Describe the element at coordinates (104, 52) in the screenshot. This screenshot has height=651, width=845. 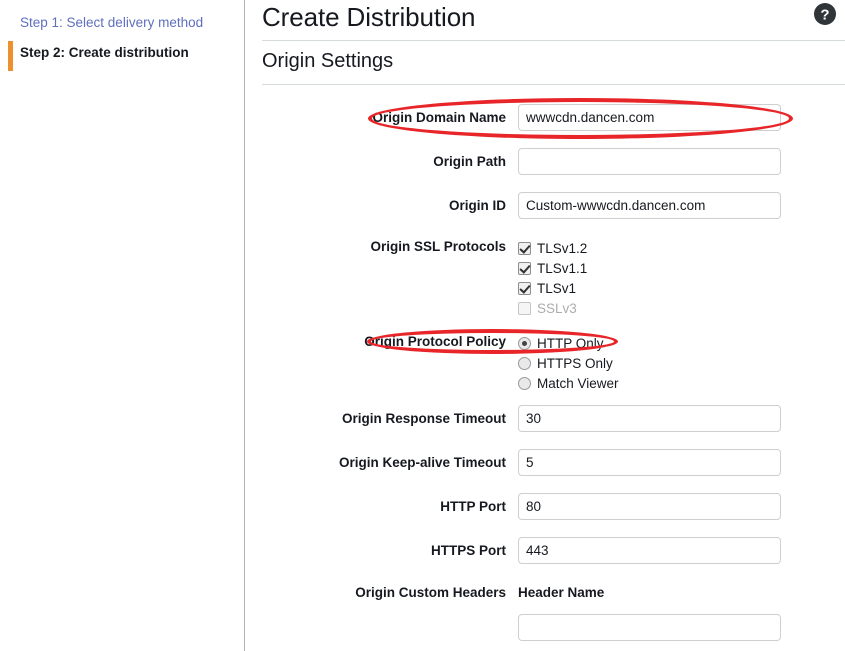
I see `sidebar-item-step-2-label: Step 2: Create distribution` at that location.